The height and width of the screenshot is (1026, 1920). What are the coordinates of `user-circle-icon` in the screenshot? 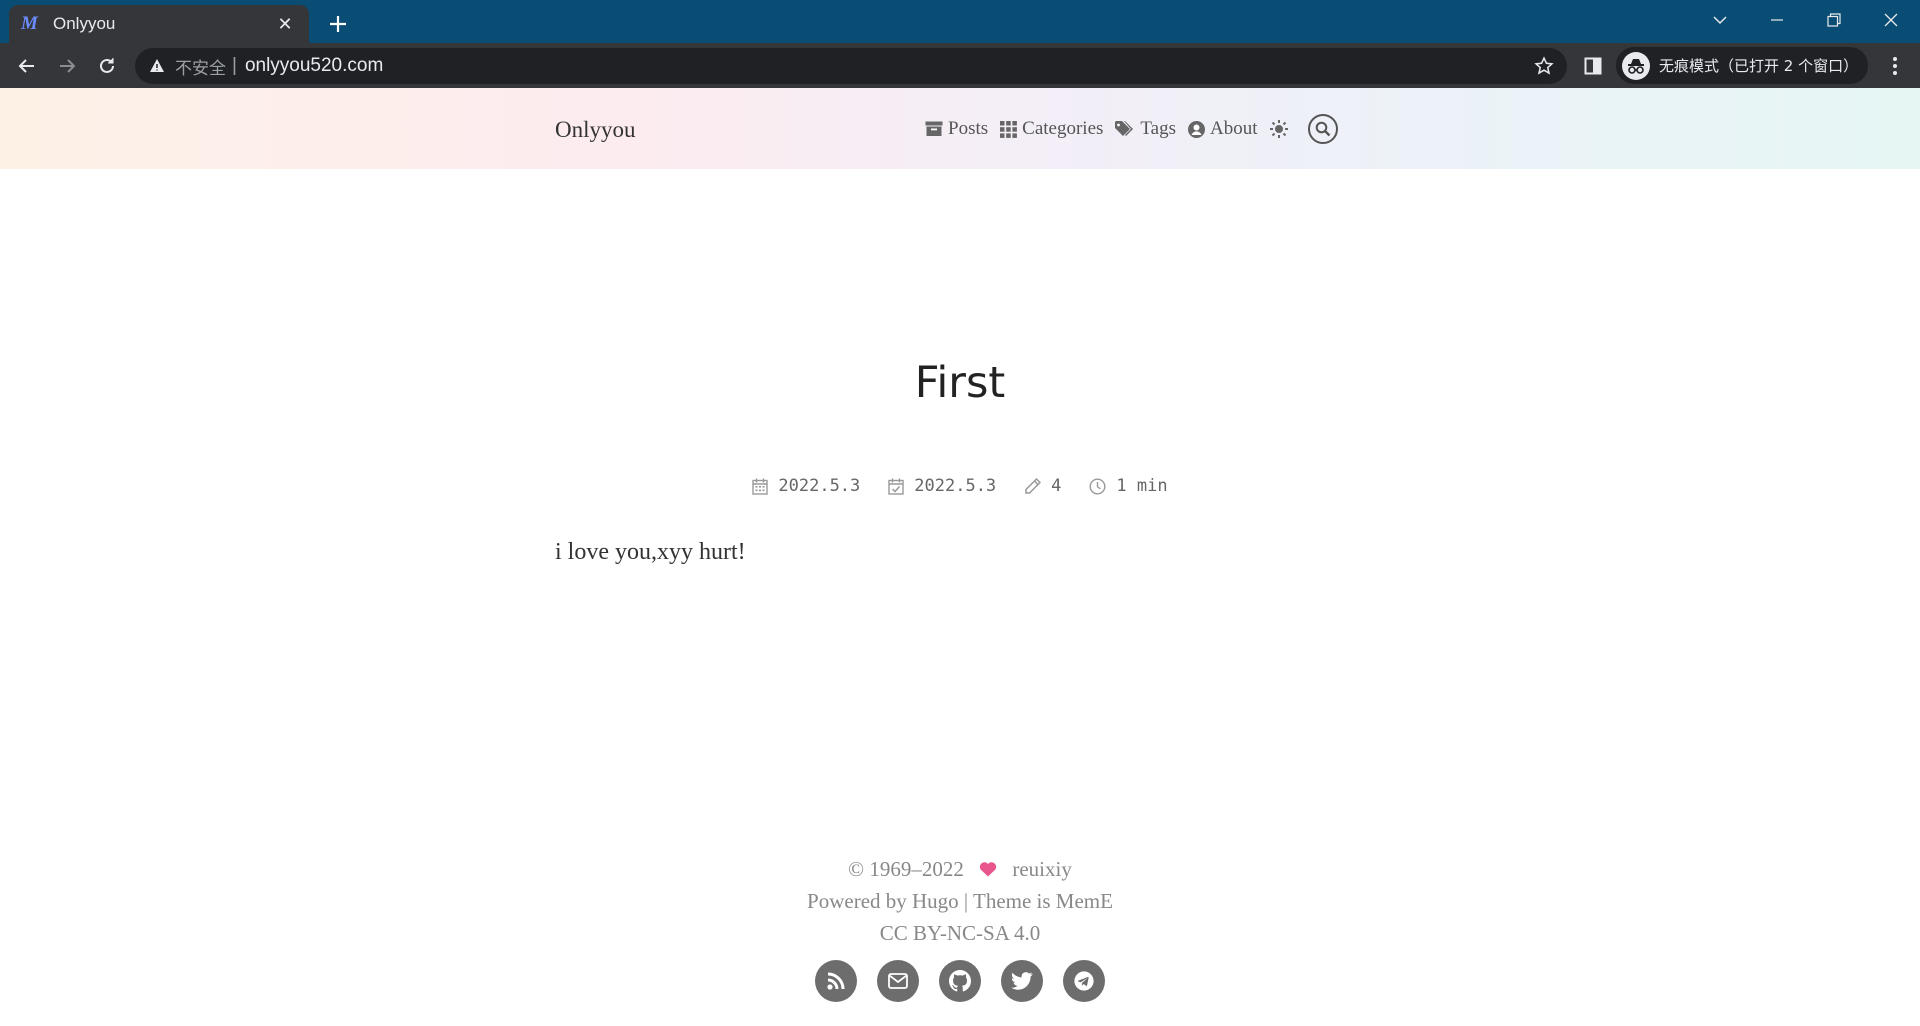 It's located at (1197, 129).